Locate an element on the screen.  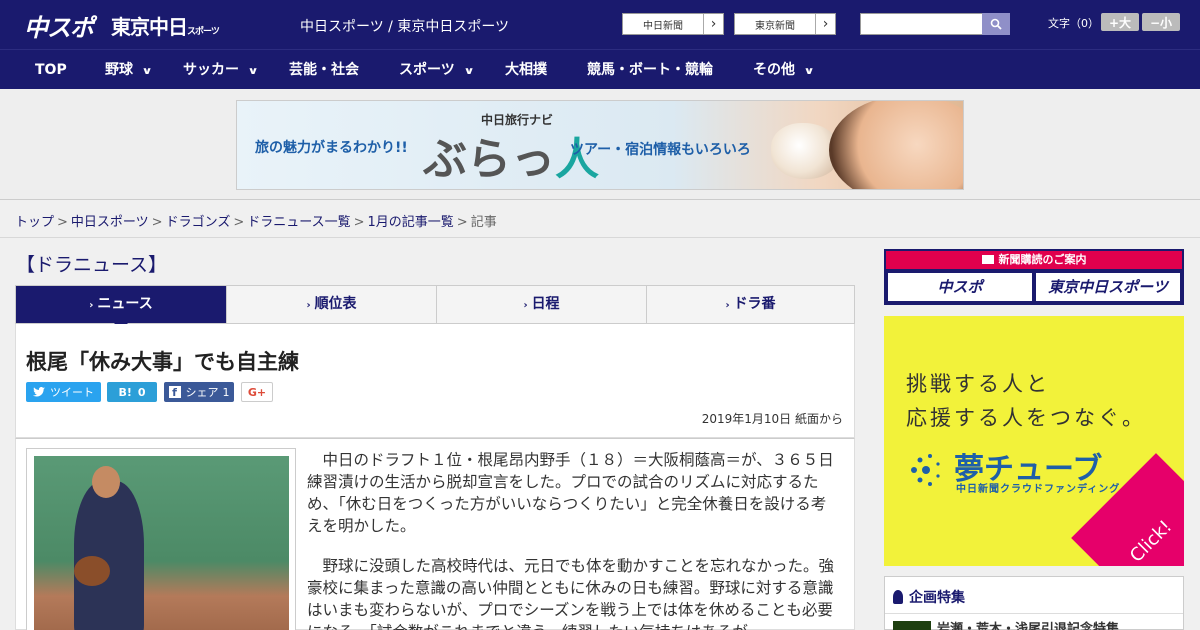
chunichi-shimbun-link: 中日新聞 › is located at coordinates (673, 24).